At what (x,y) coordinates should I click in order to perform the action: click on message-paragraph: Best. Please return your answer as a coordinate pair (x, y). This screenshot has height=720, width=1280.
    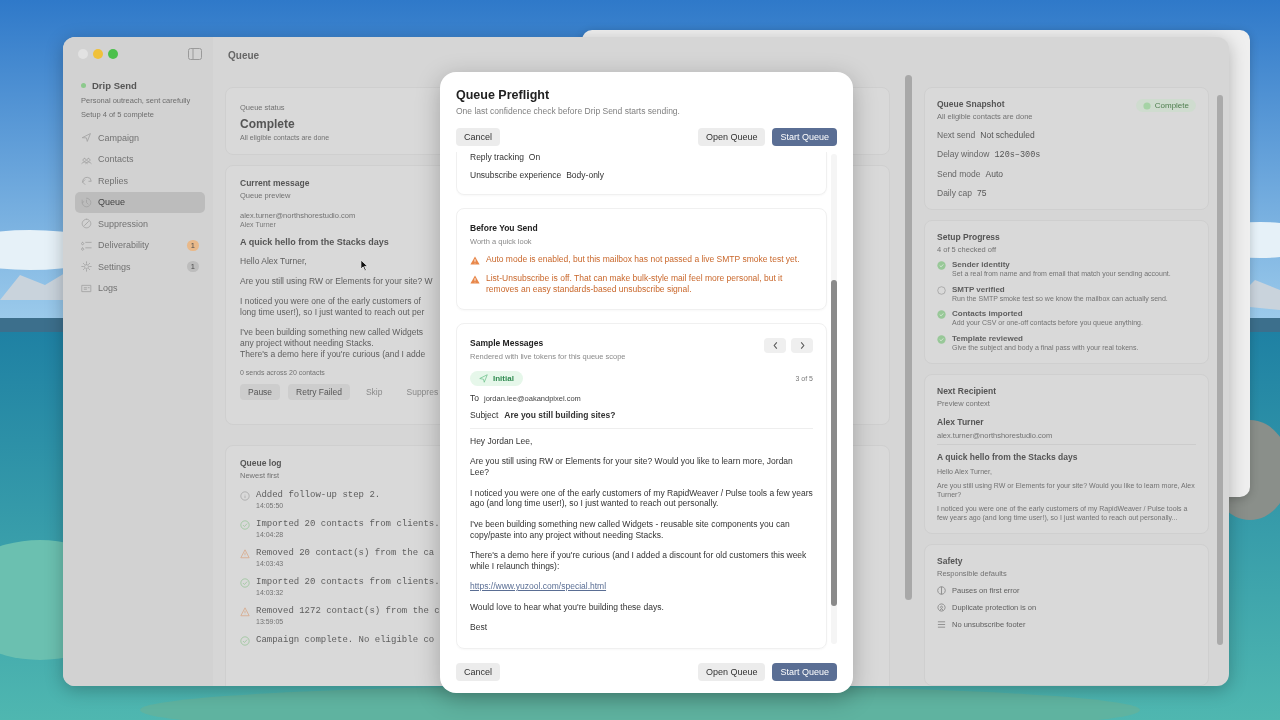
    Looking at the image, I should click on (479, 627).